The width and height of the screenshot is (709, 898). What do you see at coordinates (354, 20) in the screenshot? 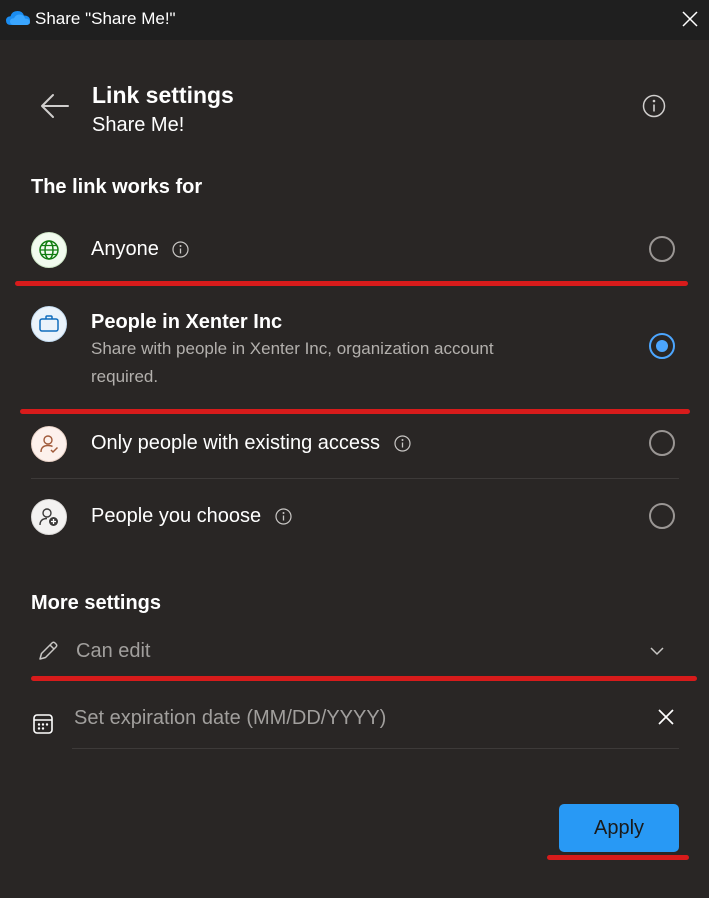
I see `title-bar: Share "Share Me!"` at bounding box center [354, 20].